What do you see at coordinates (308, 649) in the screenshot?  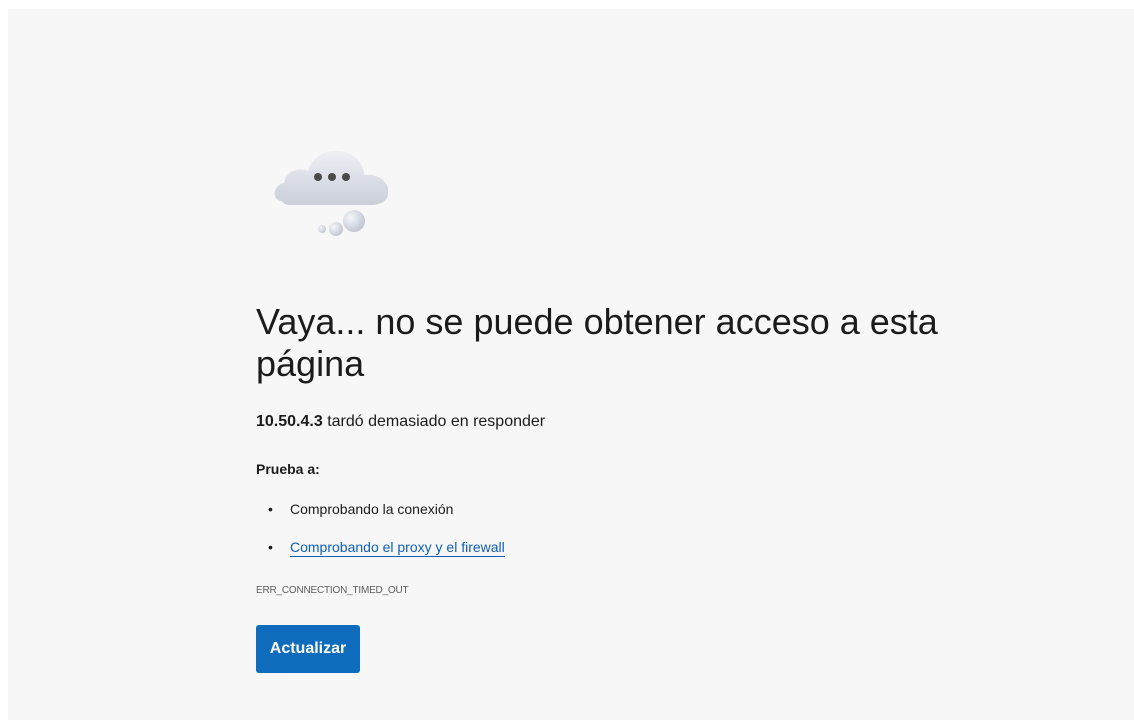 I see `refresh-button: Actualizar` at bounding box center [308, 649].